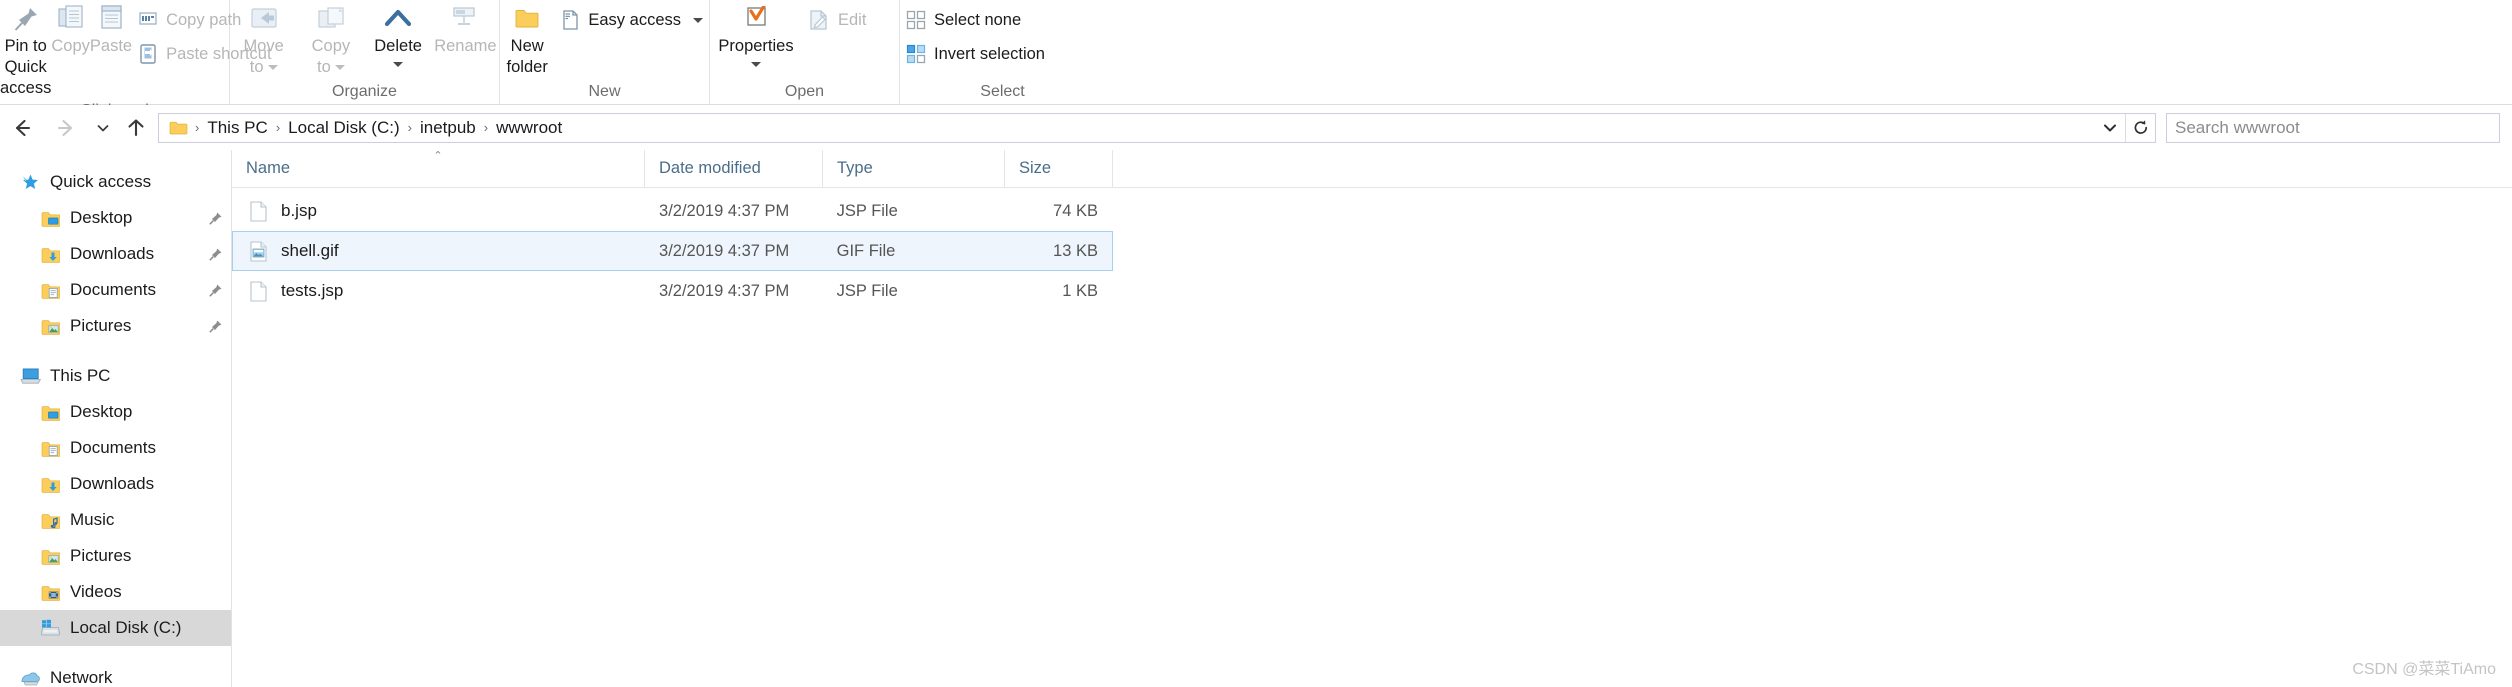  Describe the element at coordinates (115, 673) in the screenshot. I see `sidebar-item-network: Network` at that location.